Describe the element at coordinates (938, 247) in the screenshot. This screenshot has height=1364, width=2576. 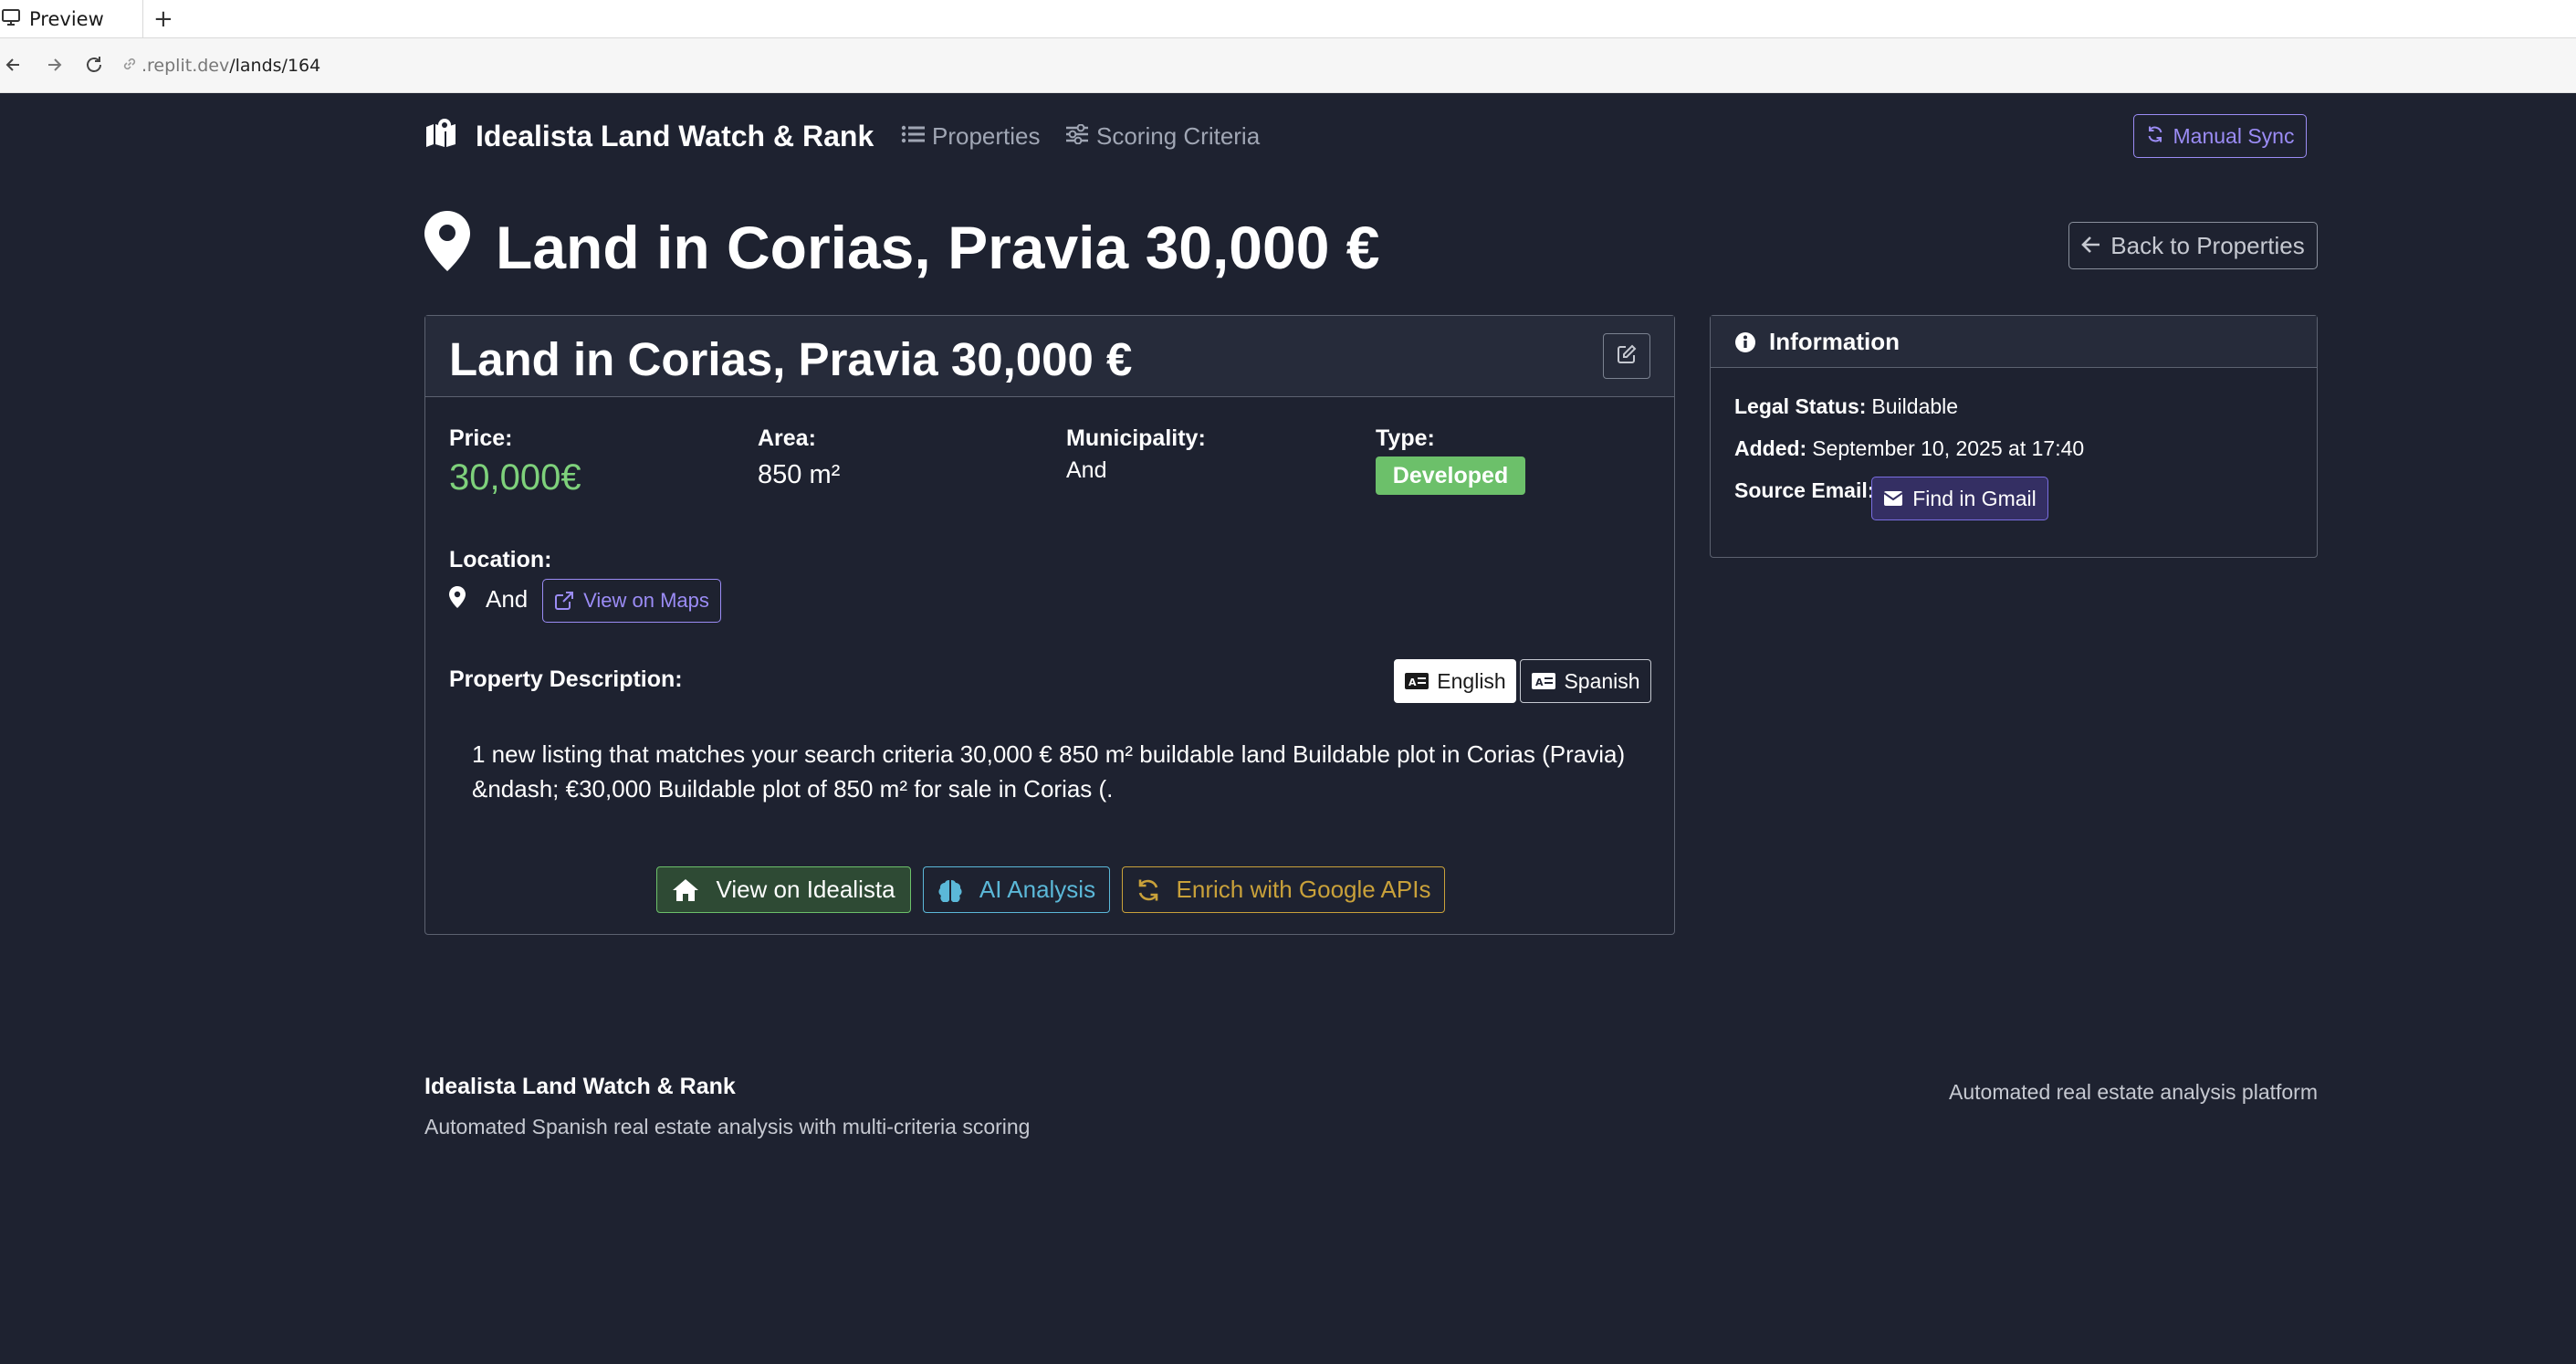
I see `page-title-text: Land in Corias, Pravia 30,000 €` at that location.